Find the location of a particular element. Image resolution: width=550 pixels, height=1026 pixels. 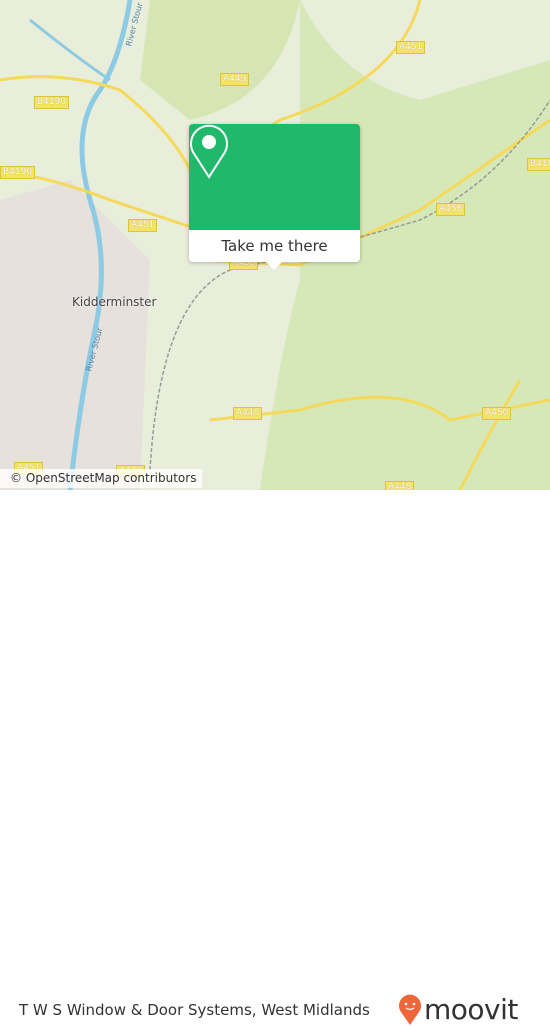

location-popup: Take me there is located at coordinates (274, 197).